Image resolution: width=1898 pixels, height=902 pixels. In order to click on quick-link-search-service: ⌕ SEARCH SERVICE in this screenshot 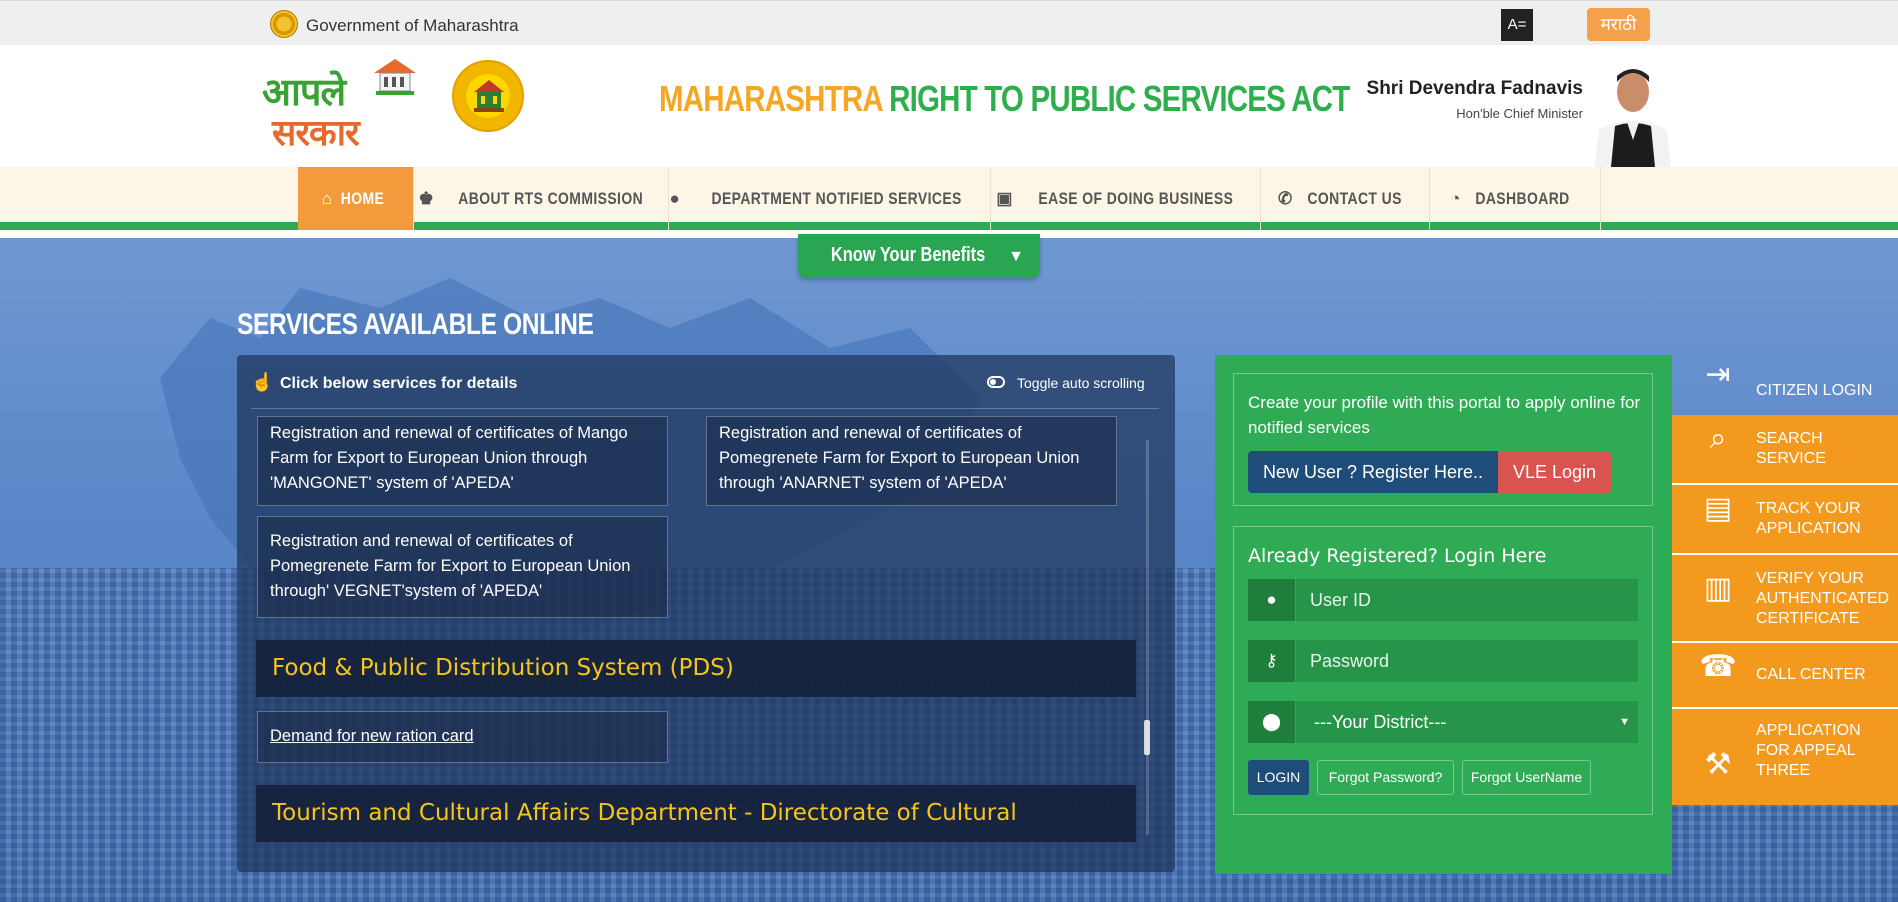, I will do `click(1785, 450)`.